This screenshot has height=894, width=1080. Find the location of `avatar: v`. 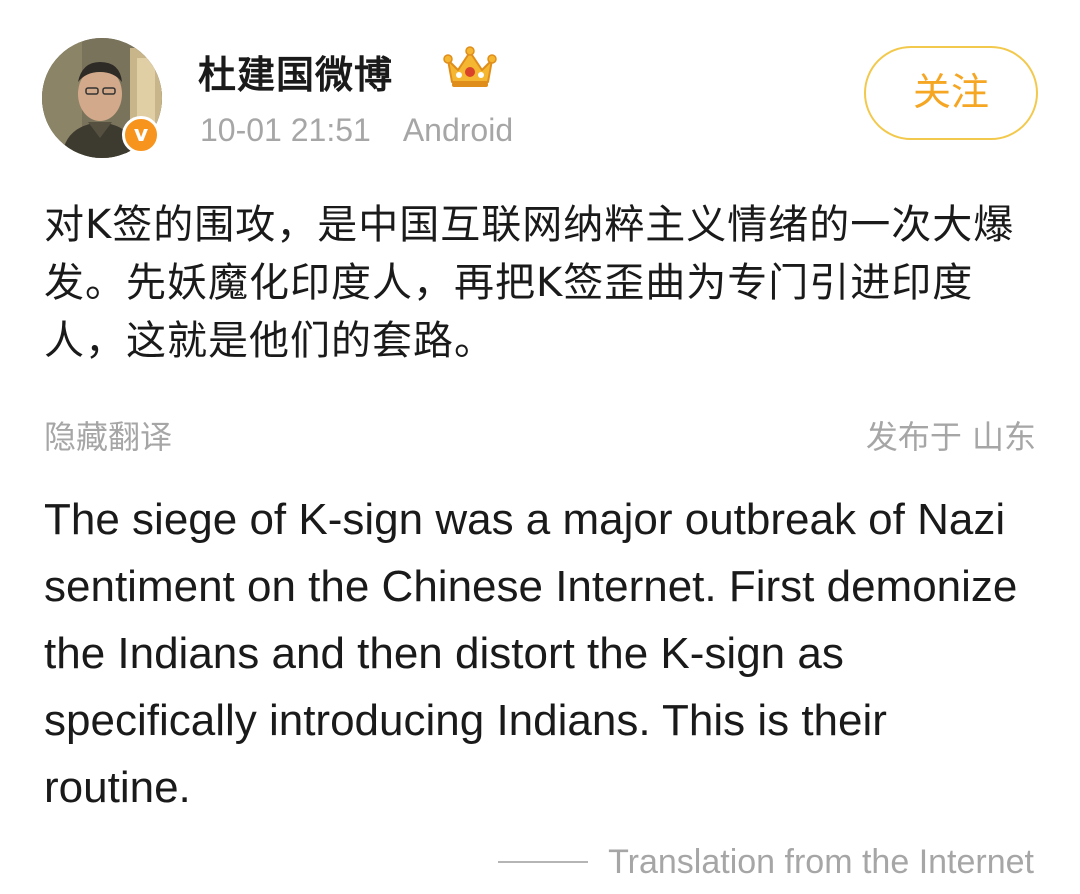

avatar: v is located at coordinates (102, 98).